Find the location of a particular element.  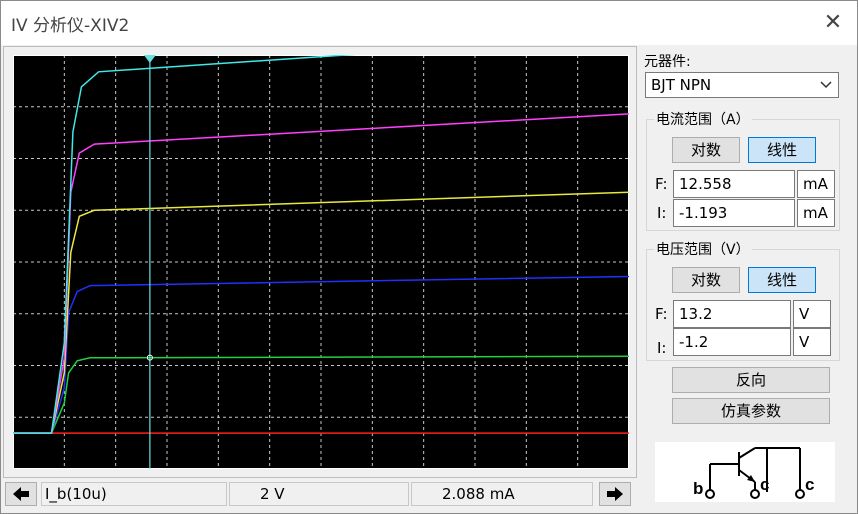

current-i-input: -1.193 is located at coordinates (734, 213).